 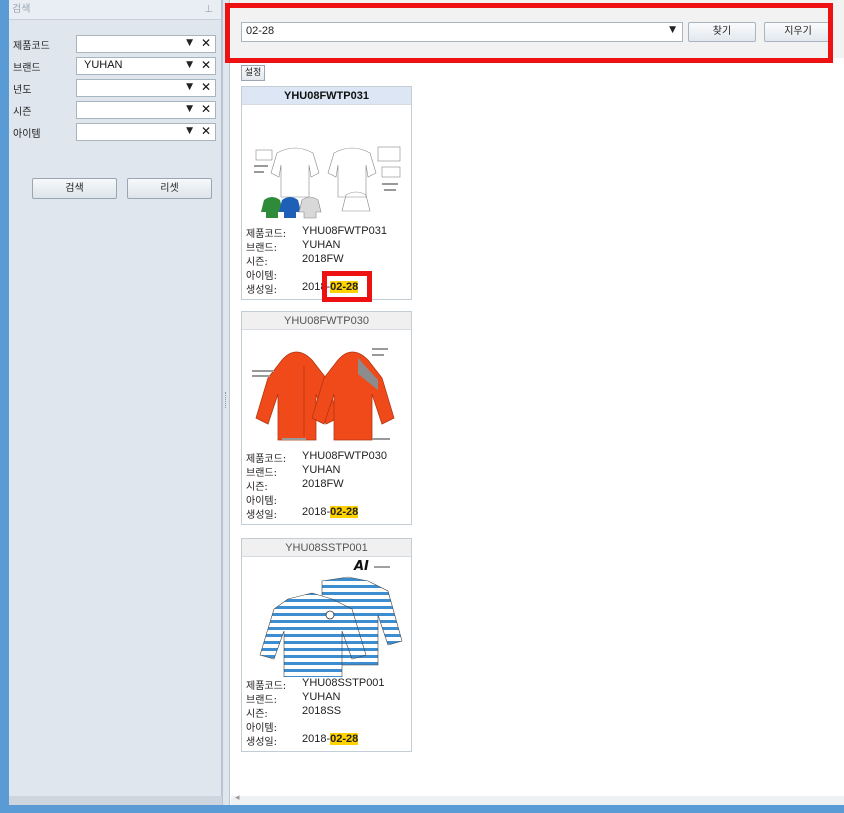 I want to click on horizontal-scrollbar: ◂, so click(x=537, y=799).